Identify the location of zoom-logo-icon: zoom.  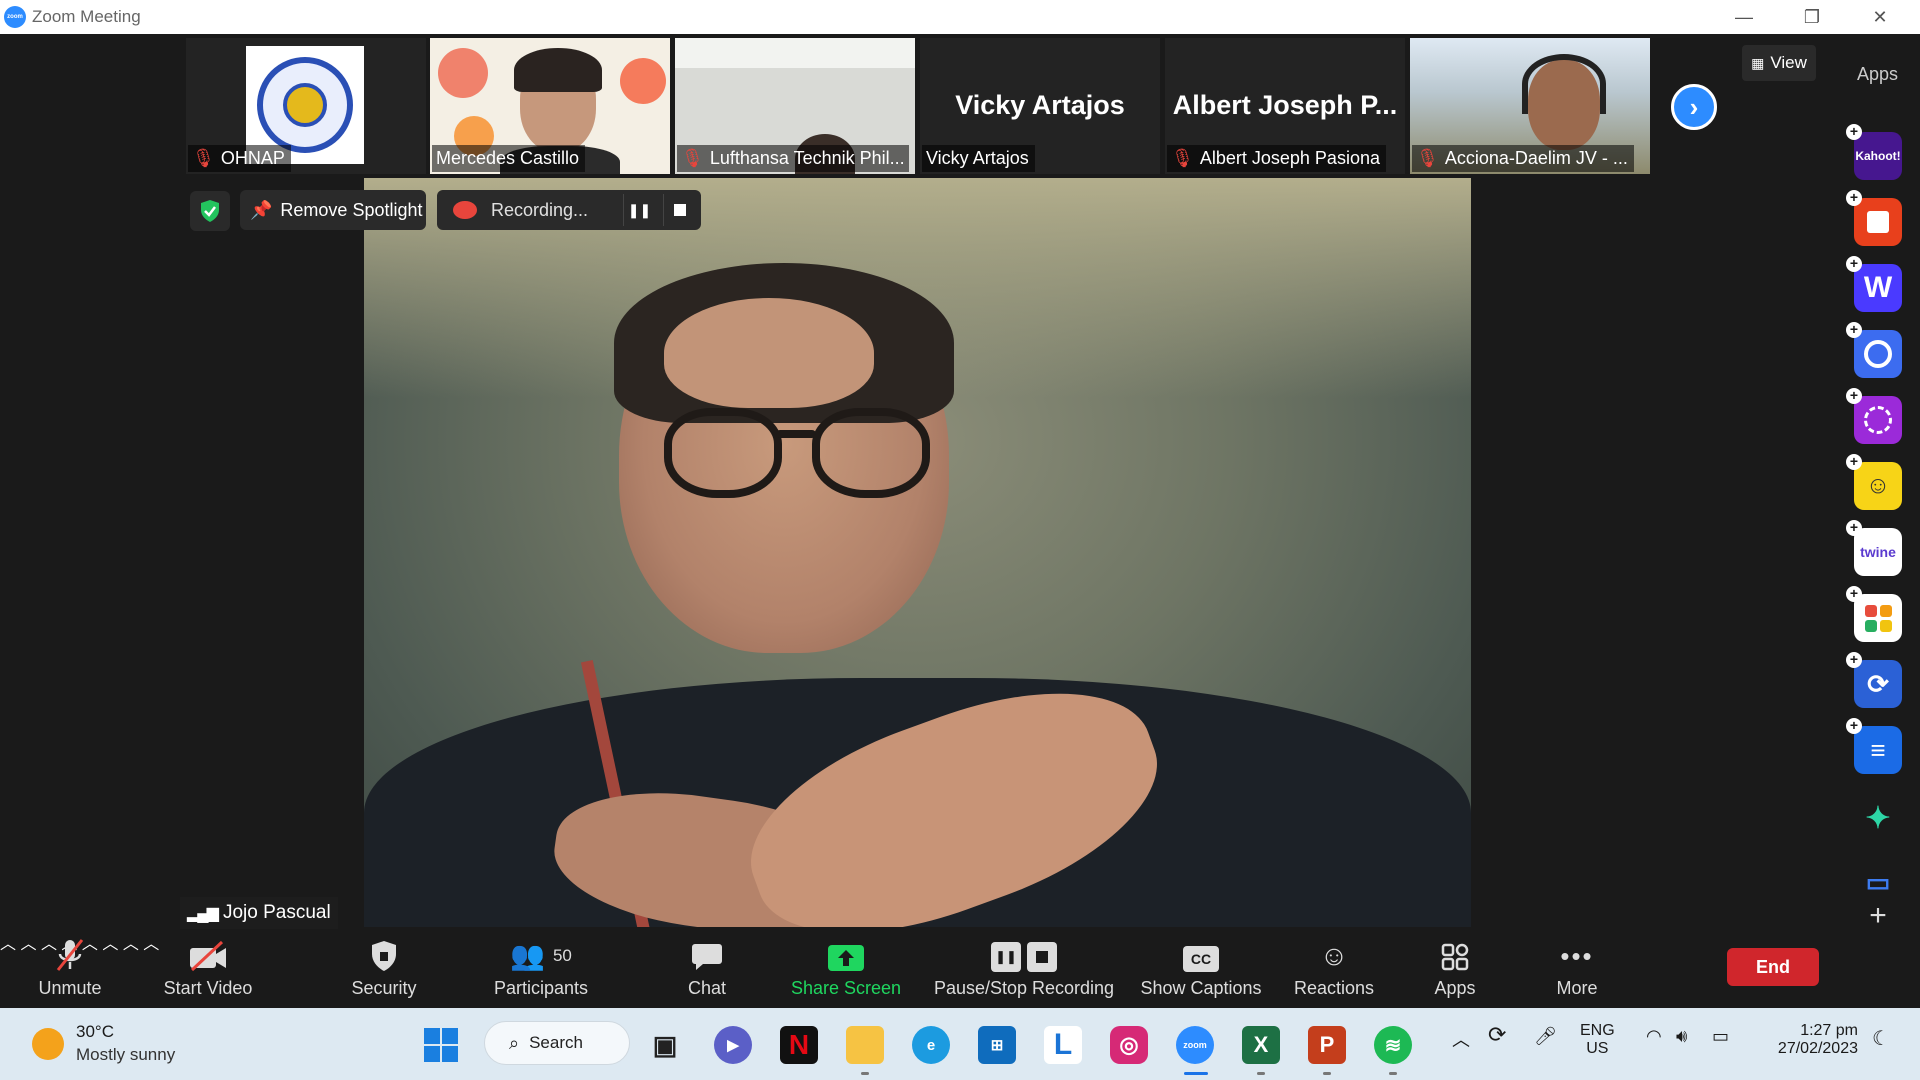
(15, 17).